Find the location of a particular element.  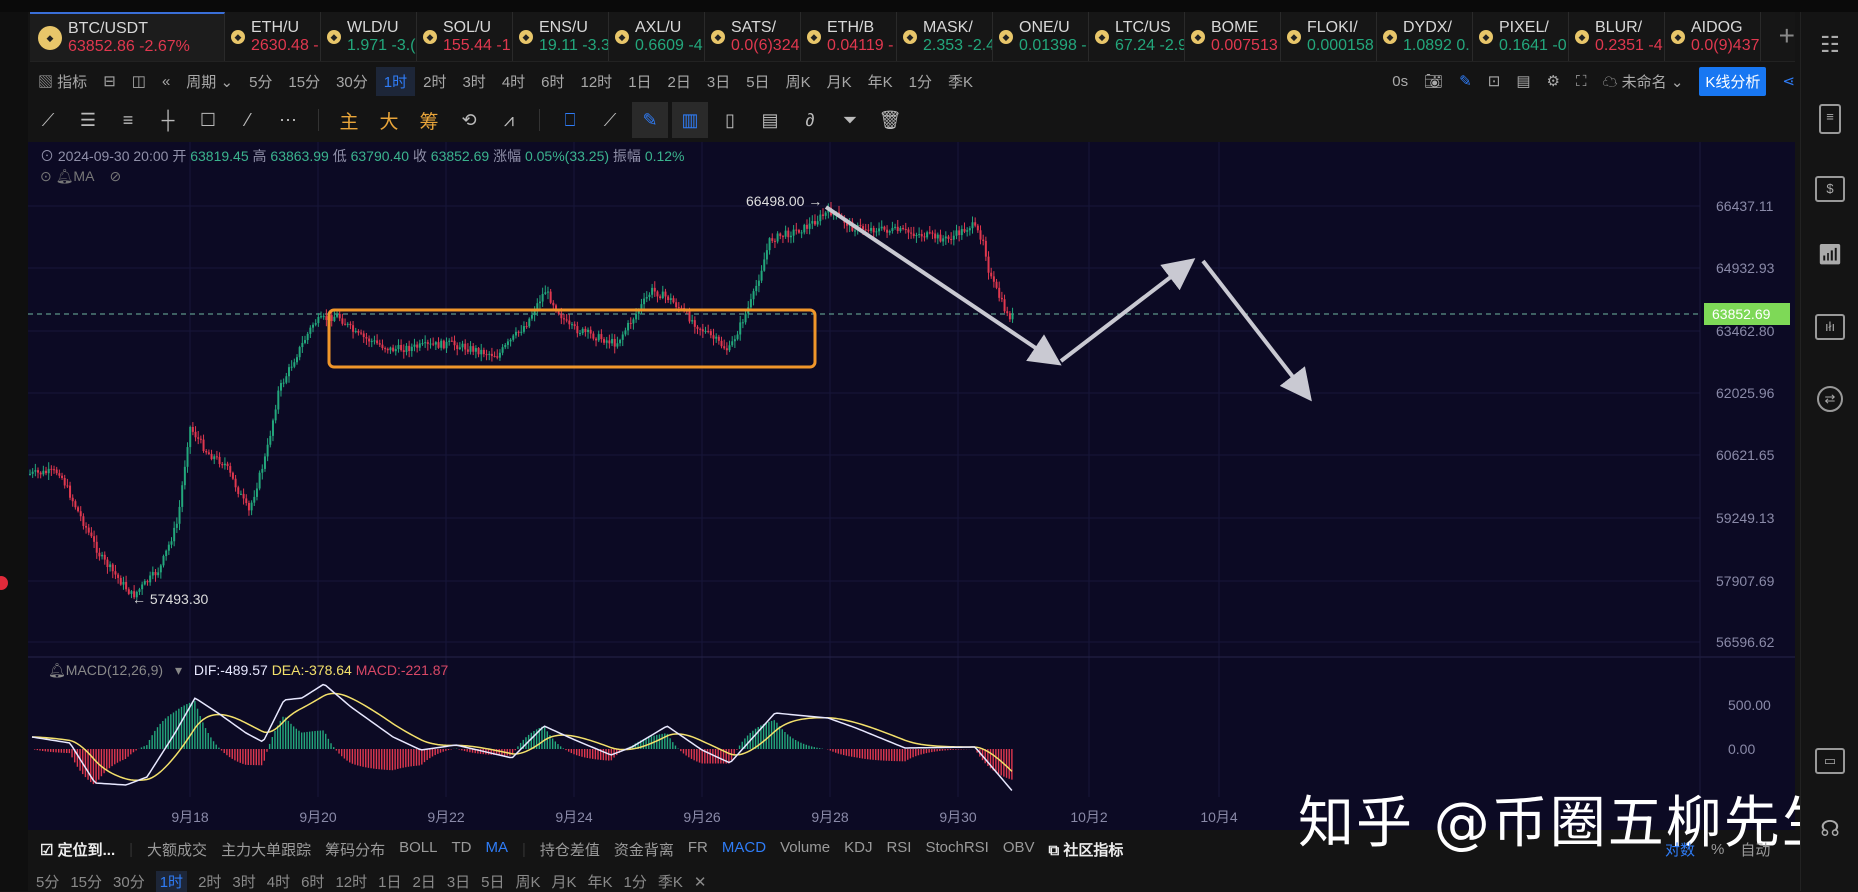

symbol-tab: ◆ AXL/U 0.6609 -4 is located at coordinates (657, 36).